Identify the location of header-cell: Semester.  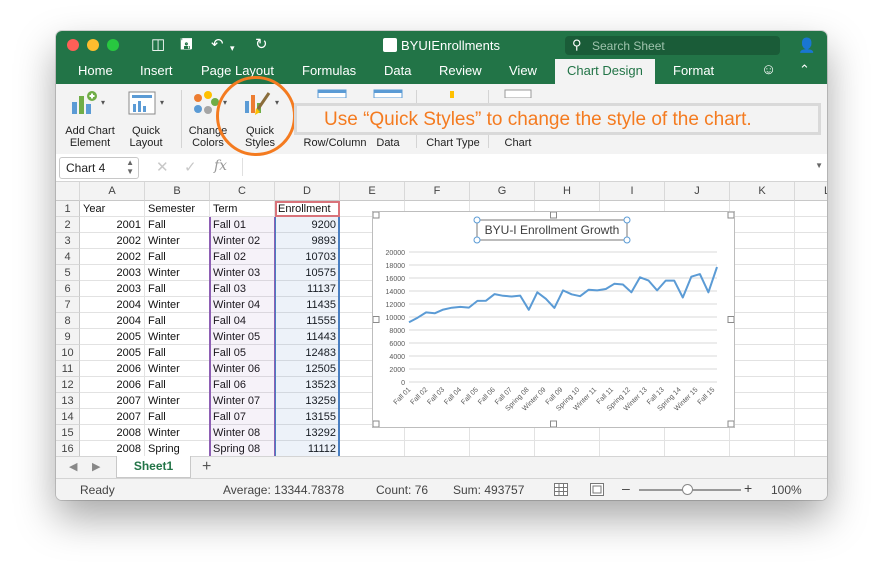
(177, 209).